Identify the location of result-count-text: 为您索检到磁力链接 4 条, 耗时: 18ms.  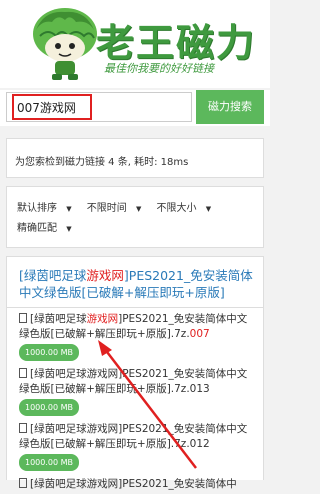
(102, 162).